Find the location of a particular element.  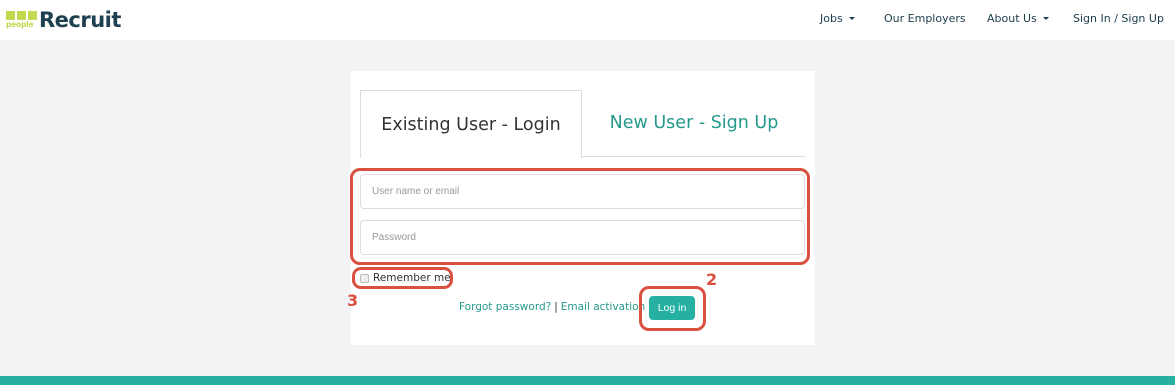

tab-new-user: New User - Sign Up is located at coordinates (694, 123).